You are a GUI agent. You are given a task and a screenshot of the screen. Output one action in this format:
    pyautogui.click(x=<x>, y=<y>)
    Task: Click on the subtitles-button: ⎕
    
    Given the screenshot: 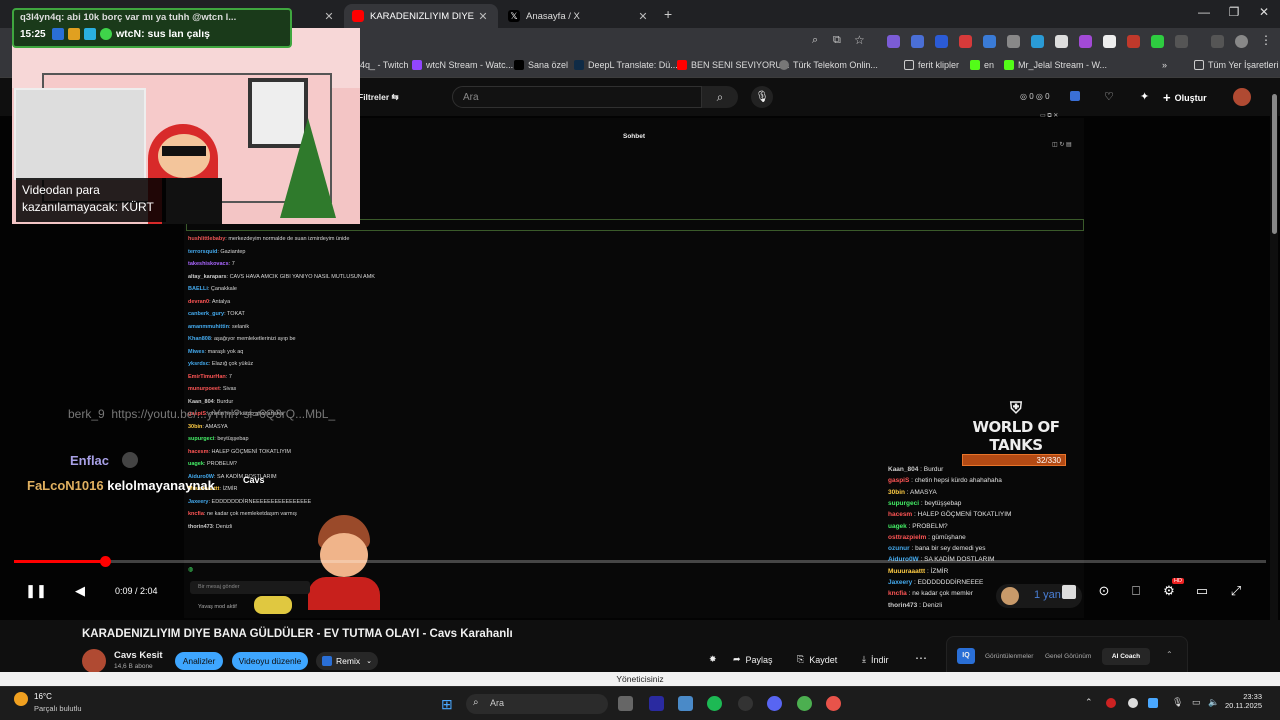 What is the action you would take?
    pyautogui.click(x=1136, y=591)
    